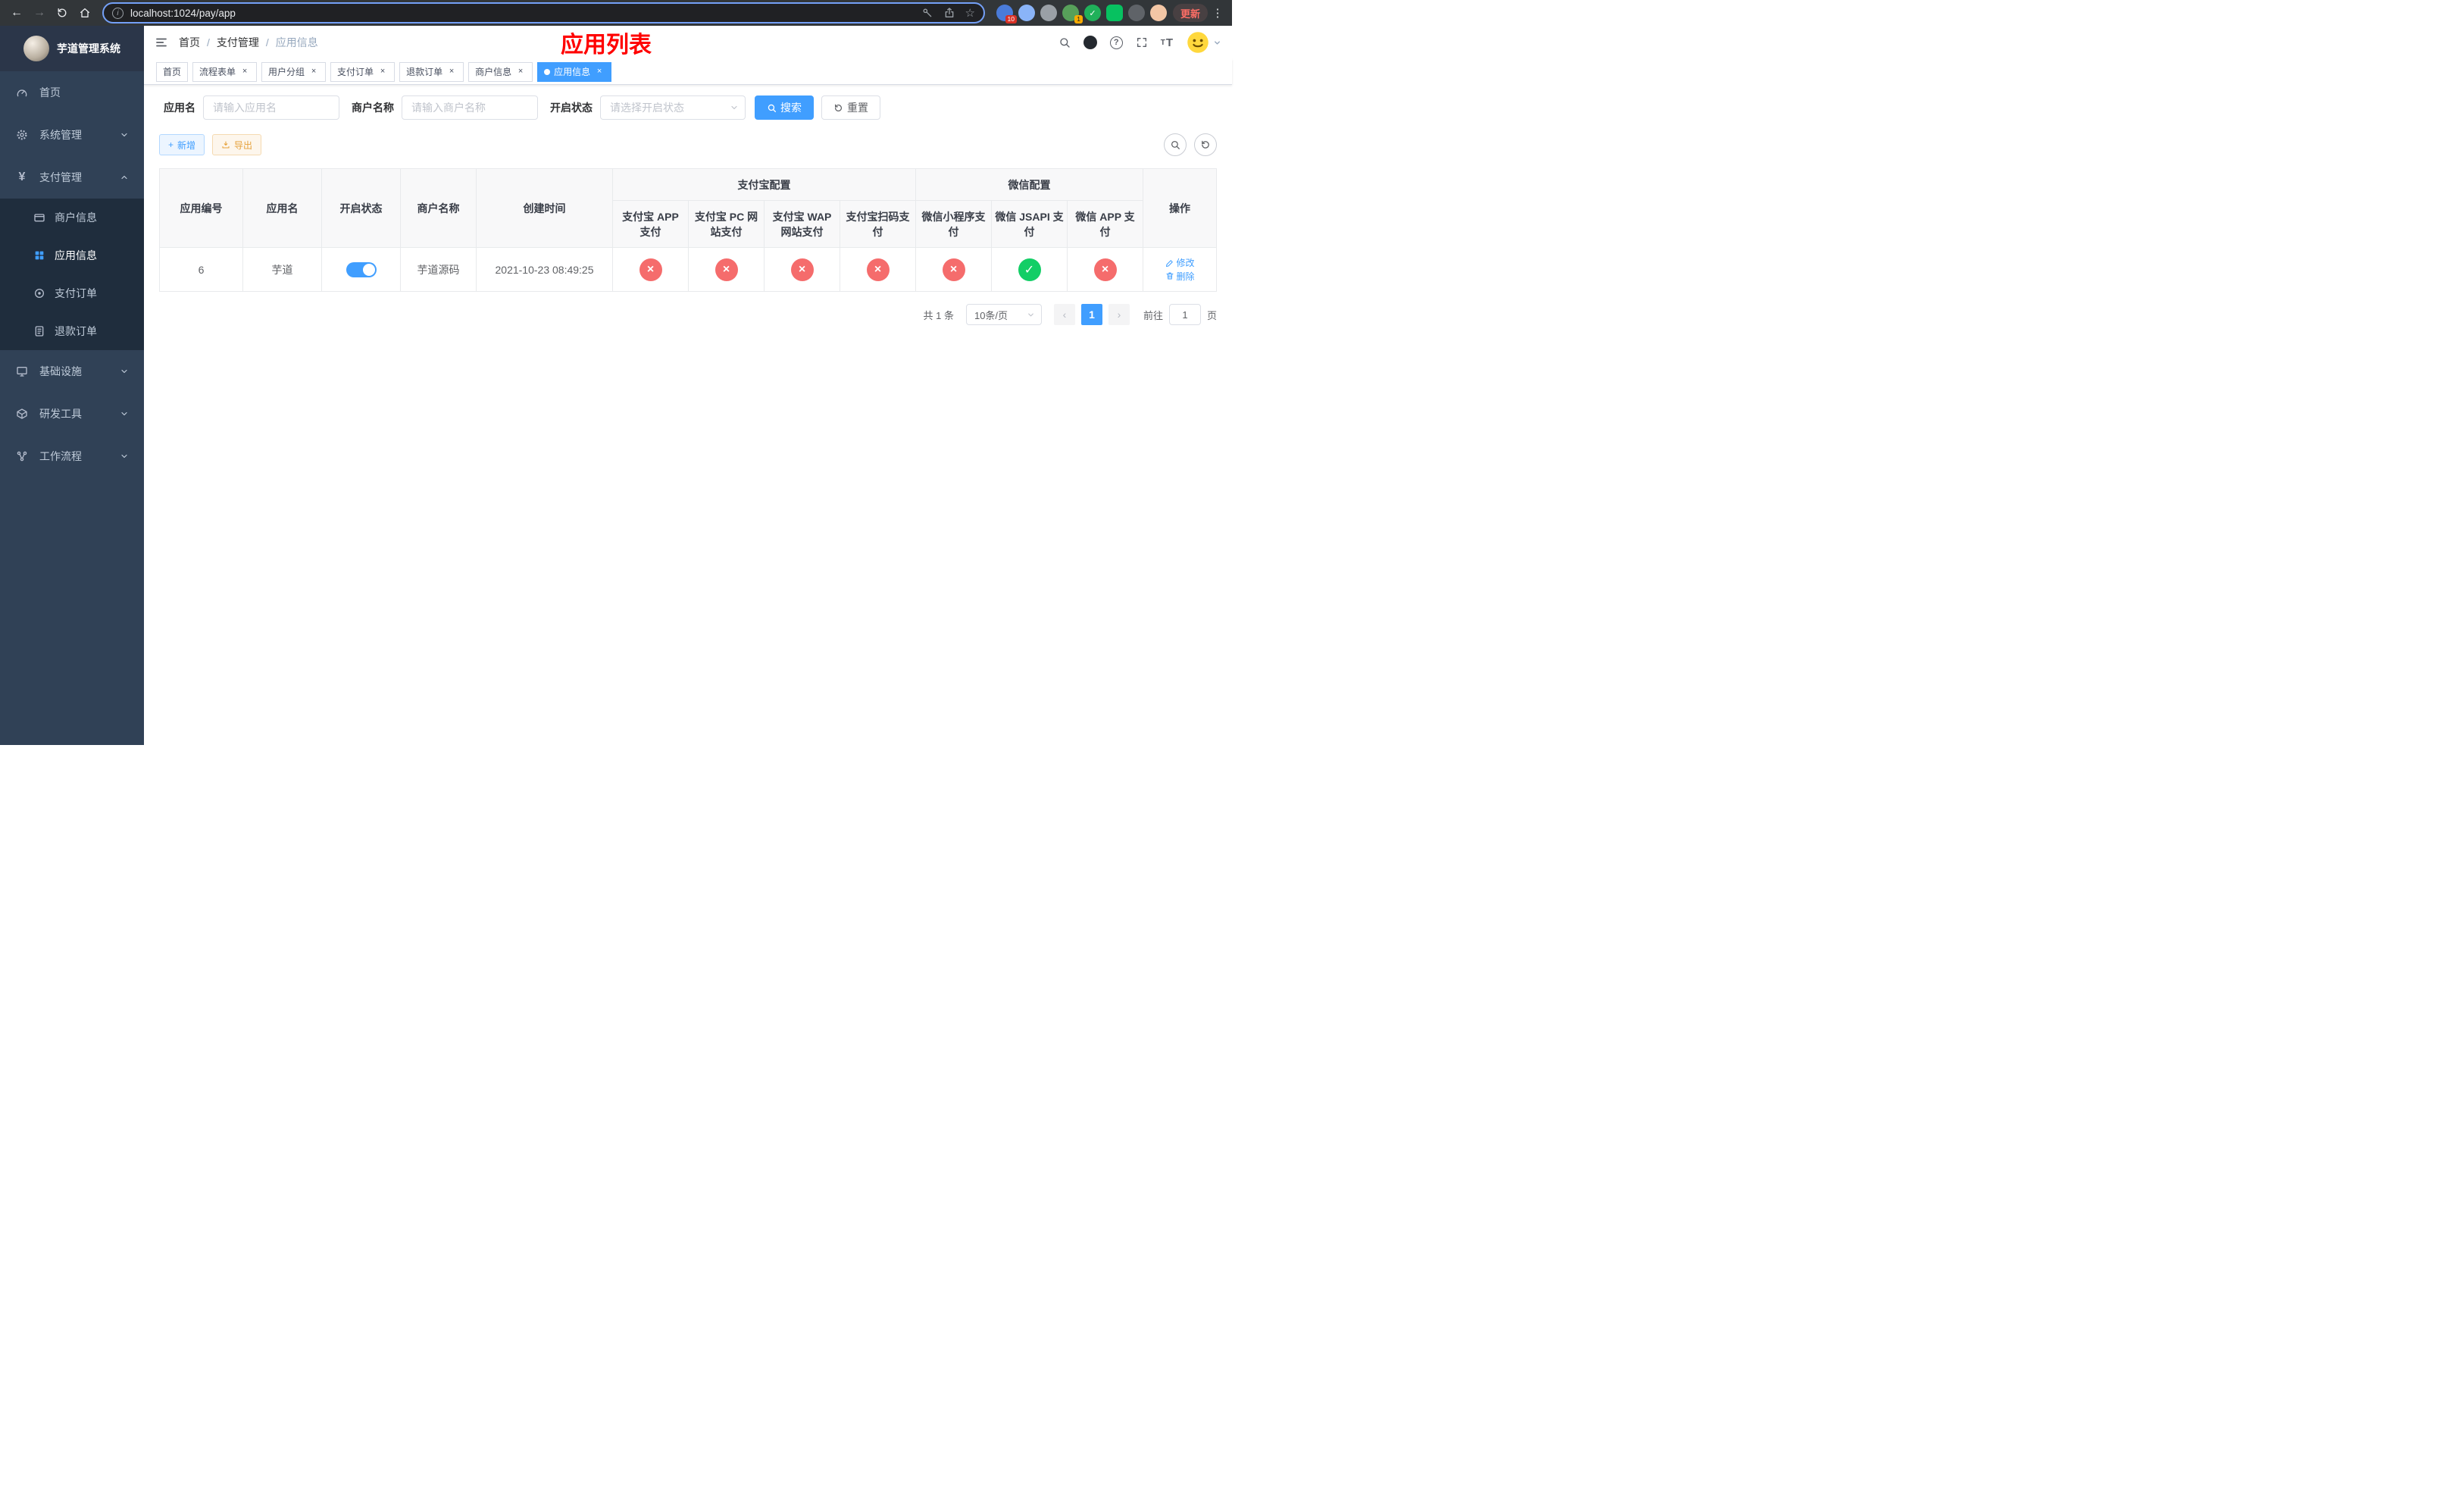  I want to click on sidebar-item-infrastructure: 基础设施, so click(72, 371).